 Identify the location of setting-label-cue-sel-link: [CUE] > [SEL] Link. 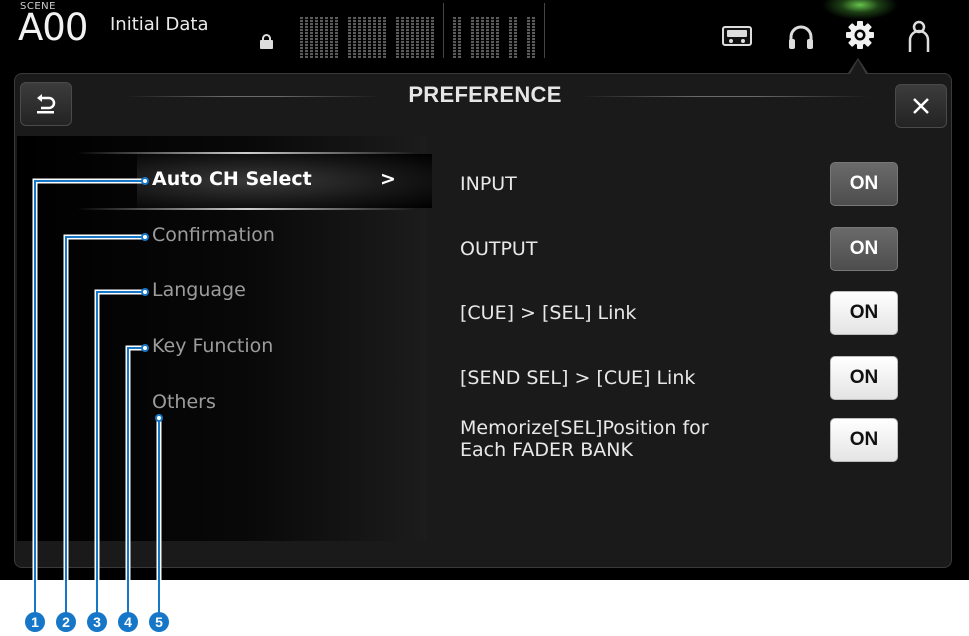
(548, 313).